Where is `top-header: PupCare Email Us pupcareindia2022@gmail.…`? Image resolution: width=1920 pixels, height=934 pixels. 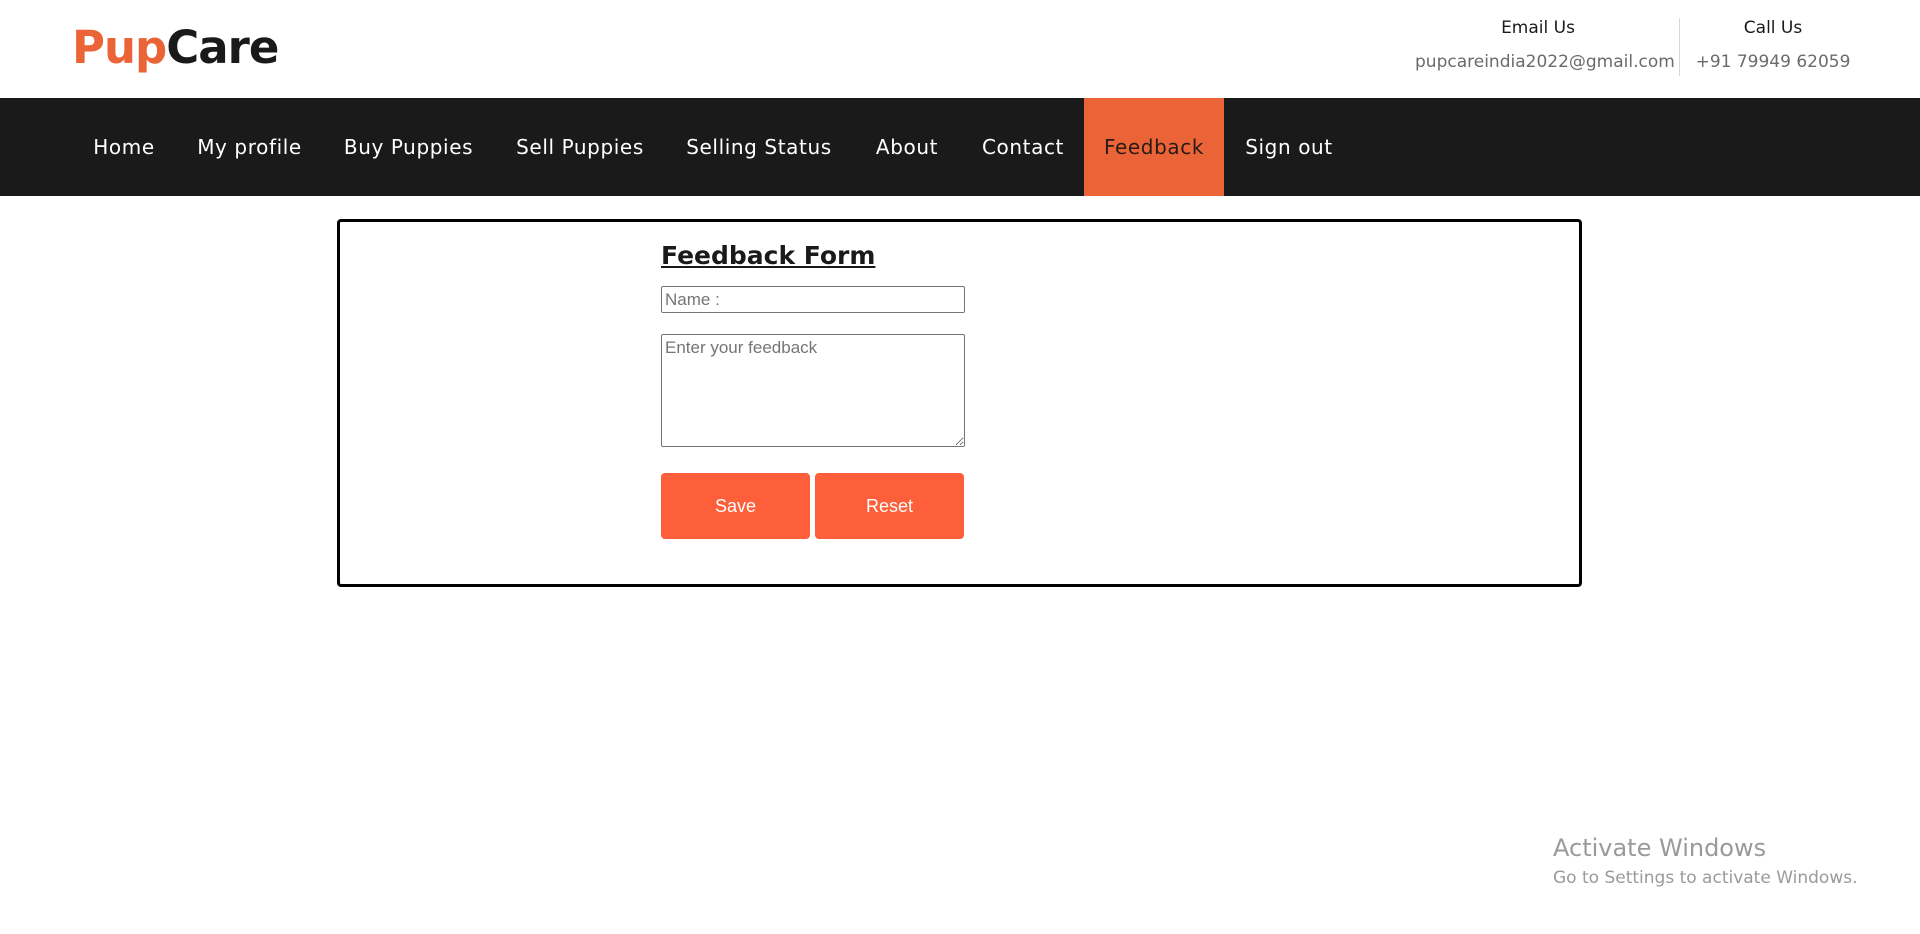
top-header: PupCare Email Us pupcareindia2022@gmail.… is located at coordinates (960, 49).